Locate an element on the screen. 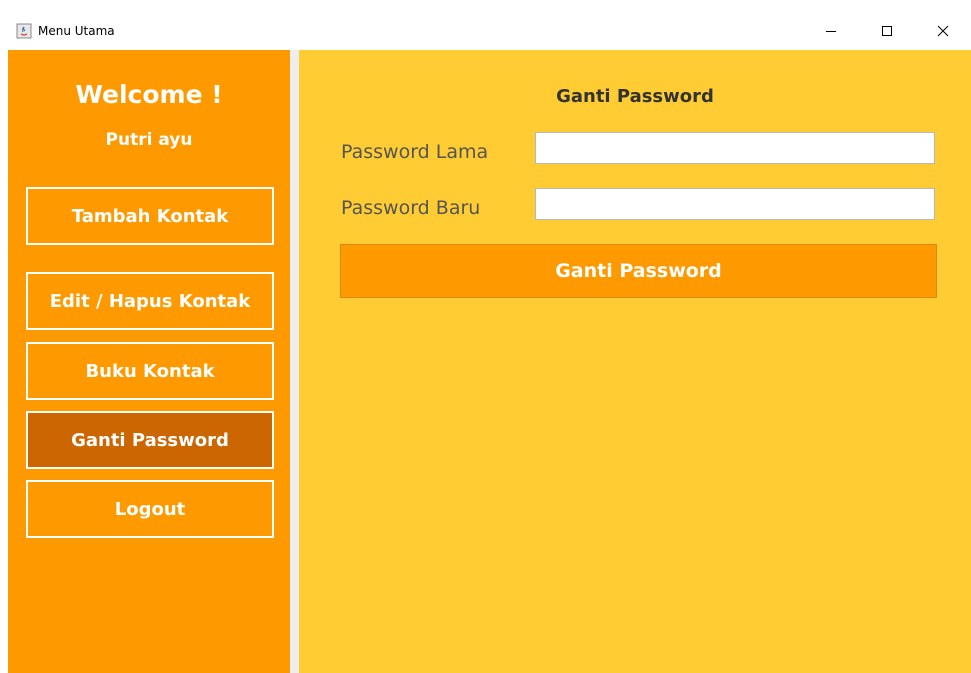 This screenshot has width=971, height=673. password-lama-label: Password Lama is located at coordinates (415, 152).